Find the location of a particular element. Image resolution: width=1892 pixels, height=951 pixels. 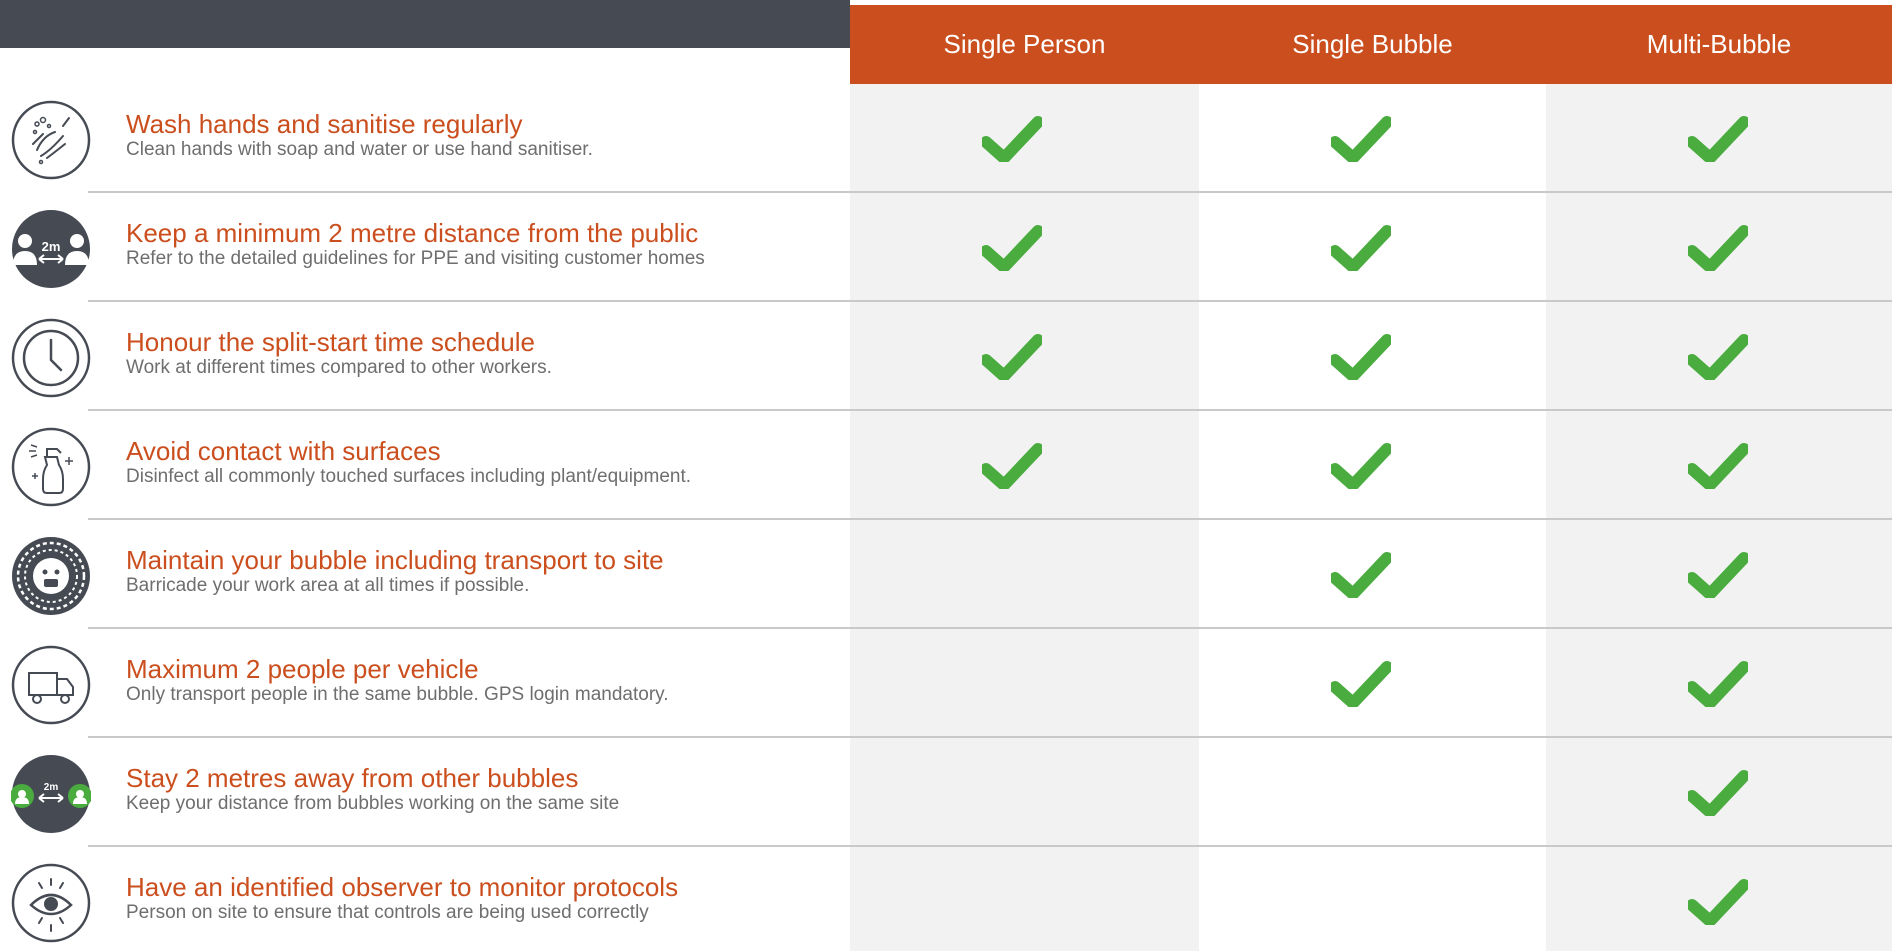

protocol-title: Wash hands and sanitise regularly is located at coordinates (324, 124).